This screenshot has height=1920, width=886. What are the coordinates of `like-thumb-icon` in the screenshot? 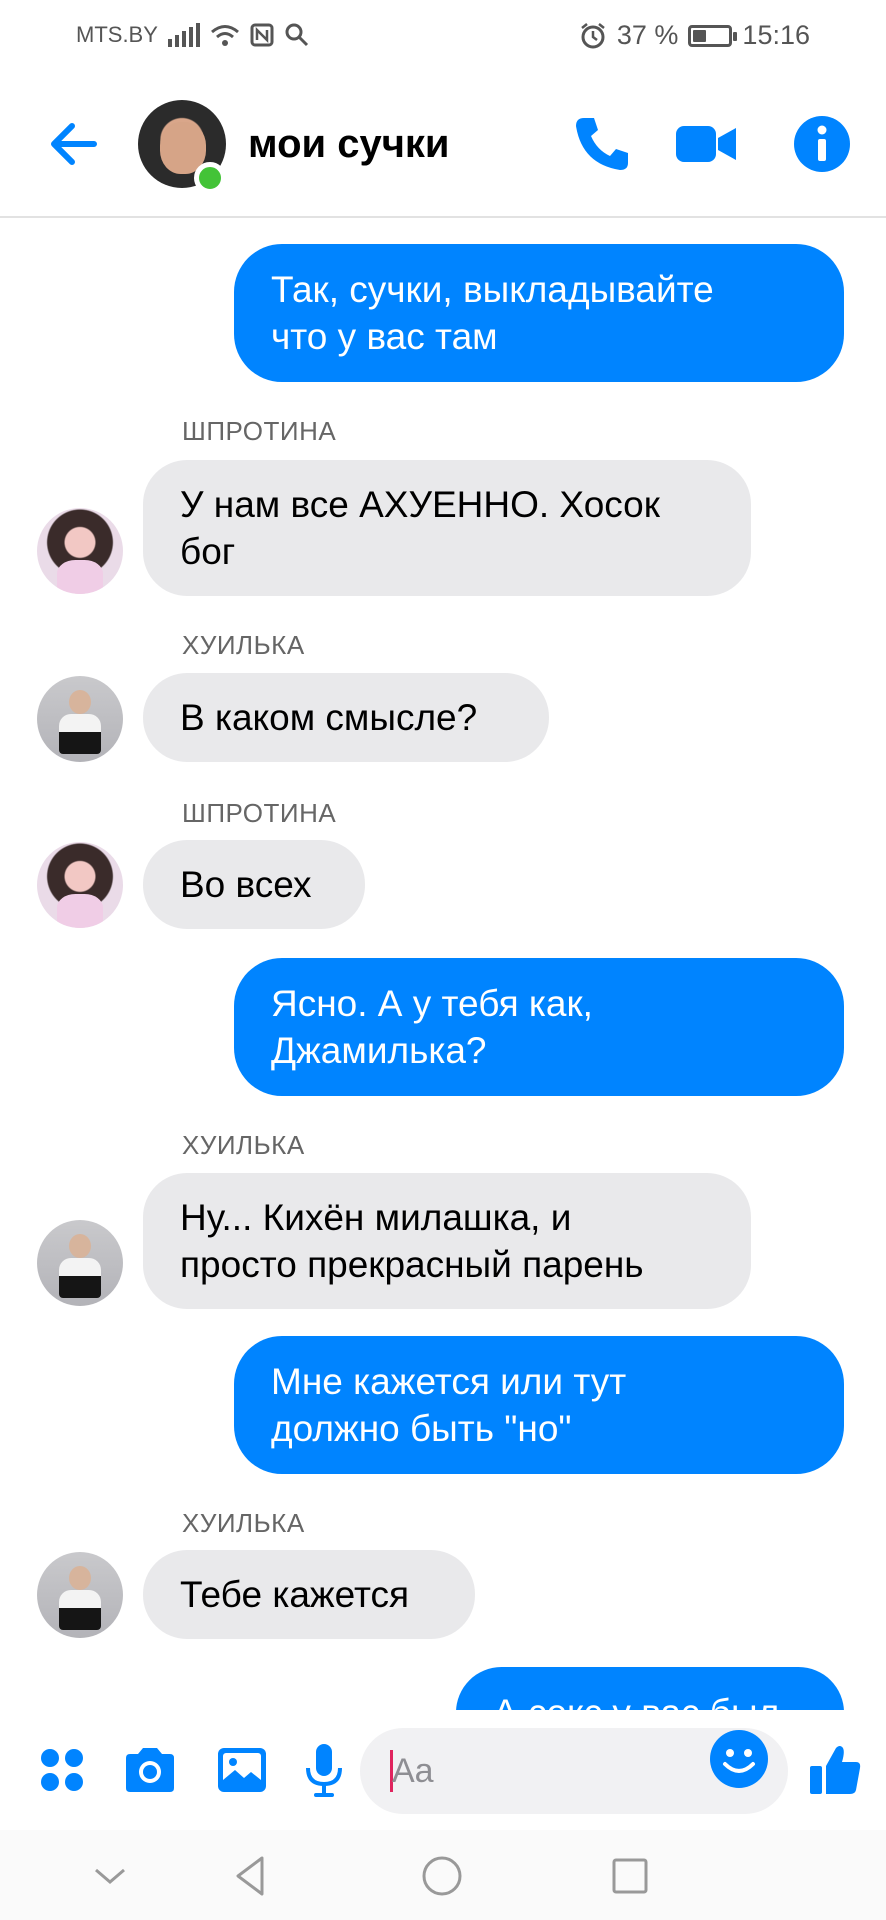 It's located at (834, 1770).